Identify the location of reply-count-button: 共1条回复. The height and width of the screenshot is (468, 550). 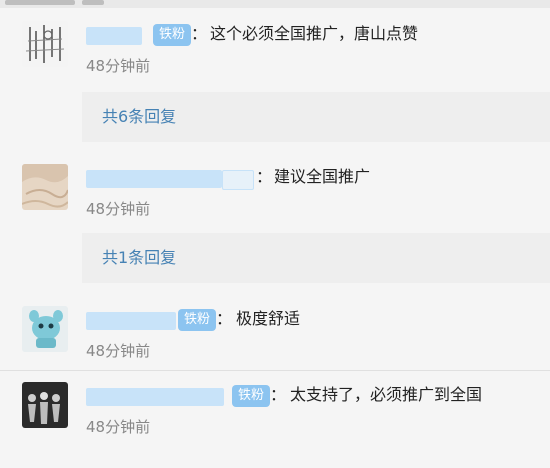
(316, 258).